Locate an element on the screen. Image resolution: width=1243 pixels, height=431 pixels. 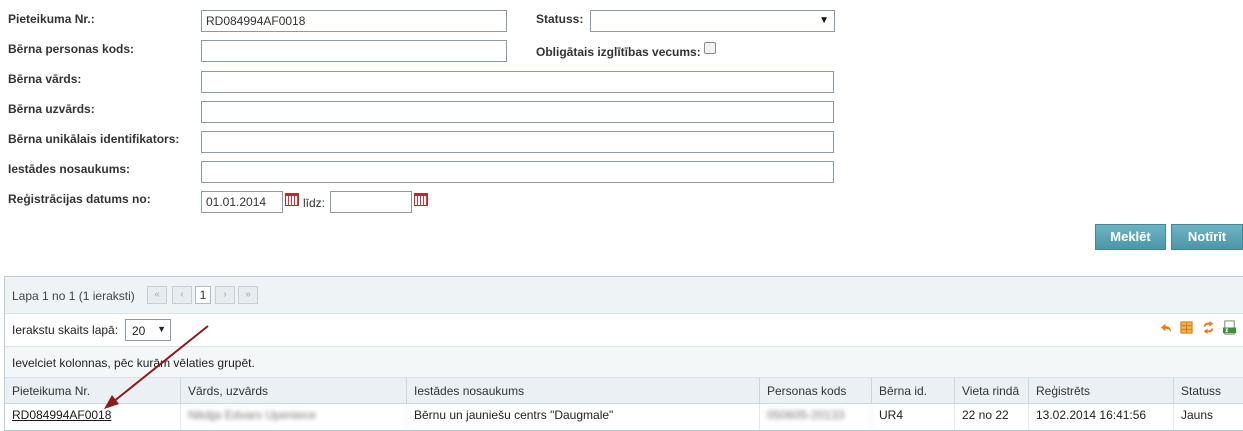
personal-code-input is located at coordinates (354, 51).